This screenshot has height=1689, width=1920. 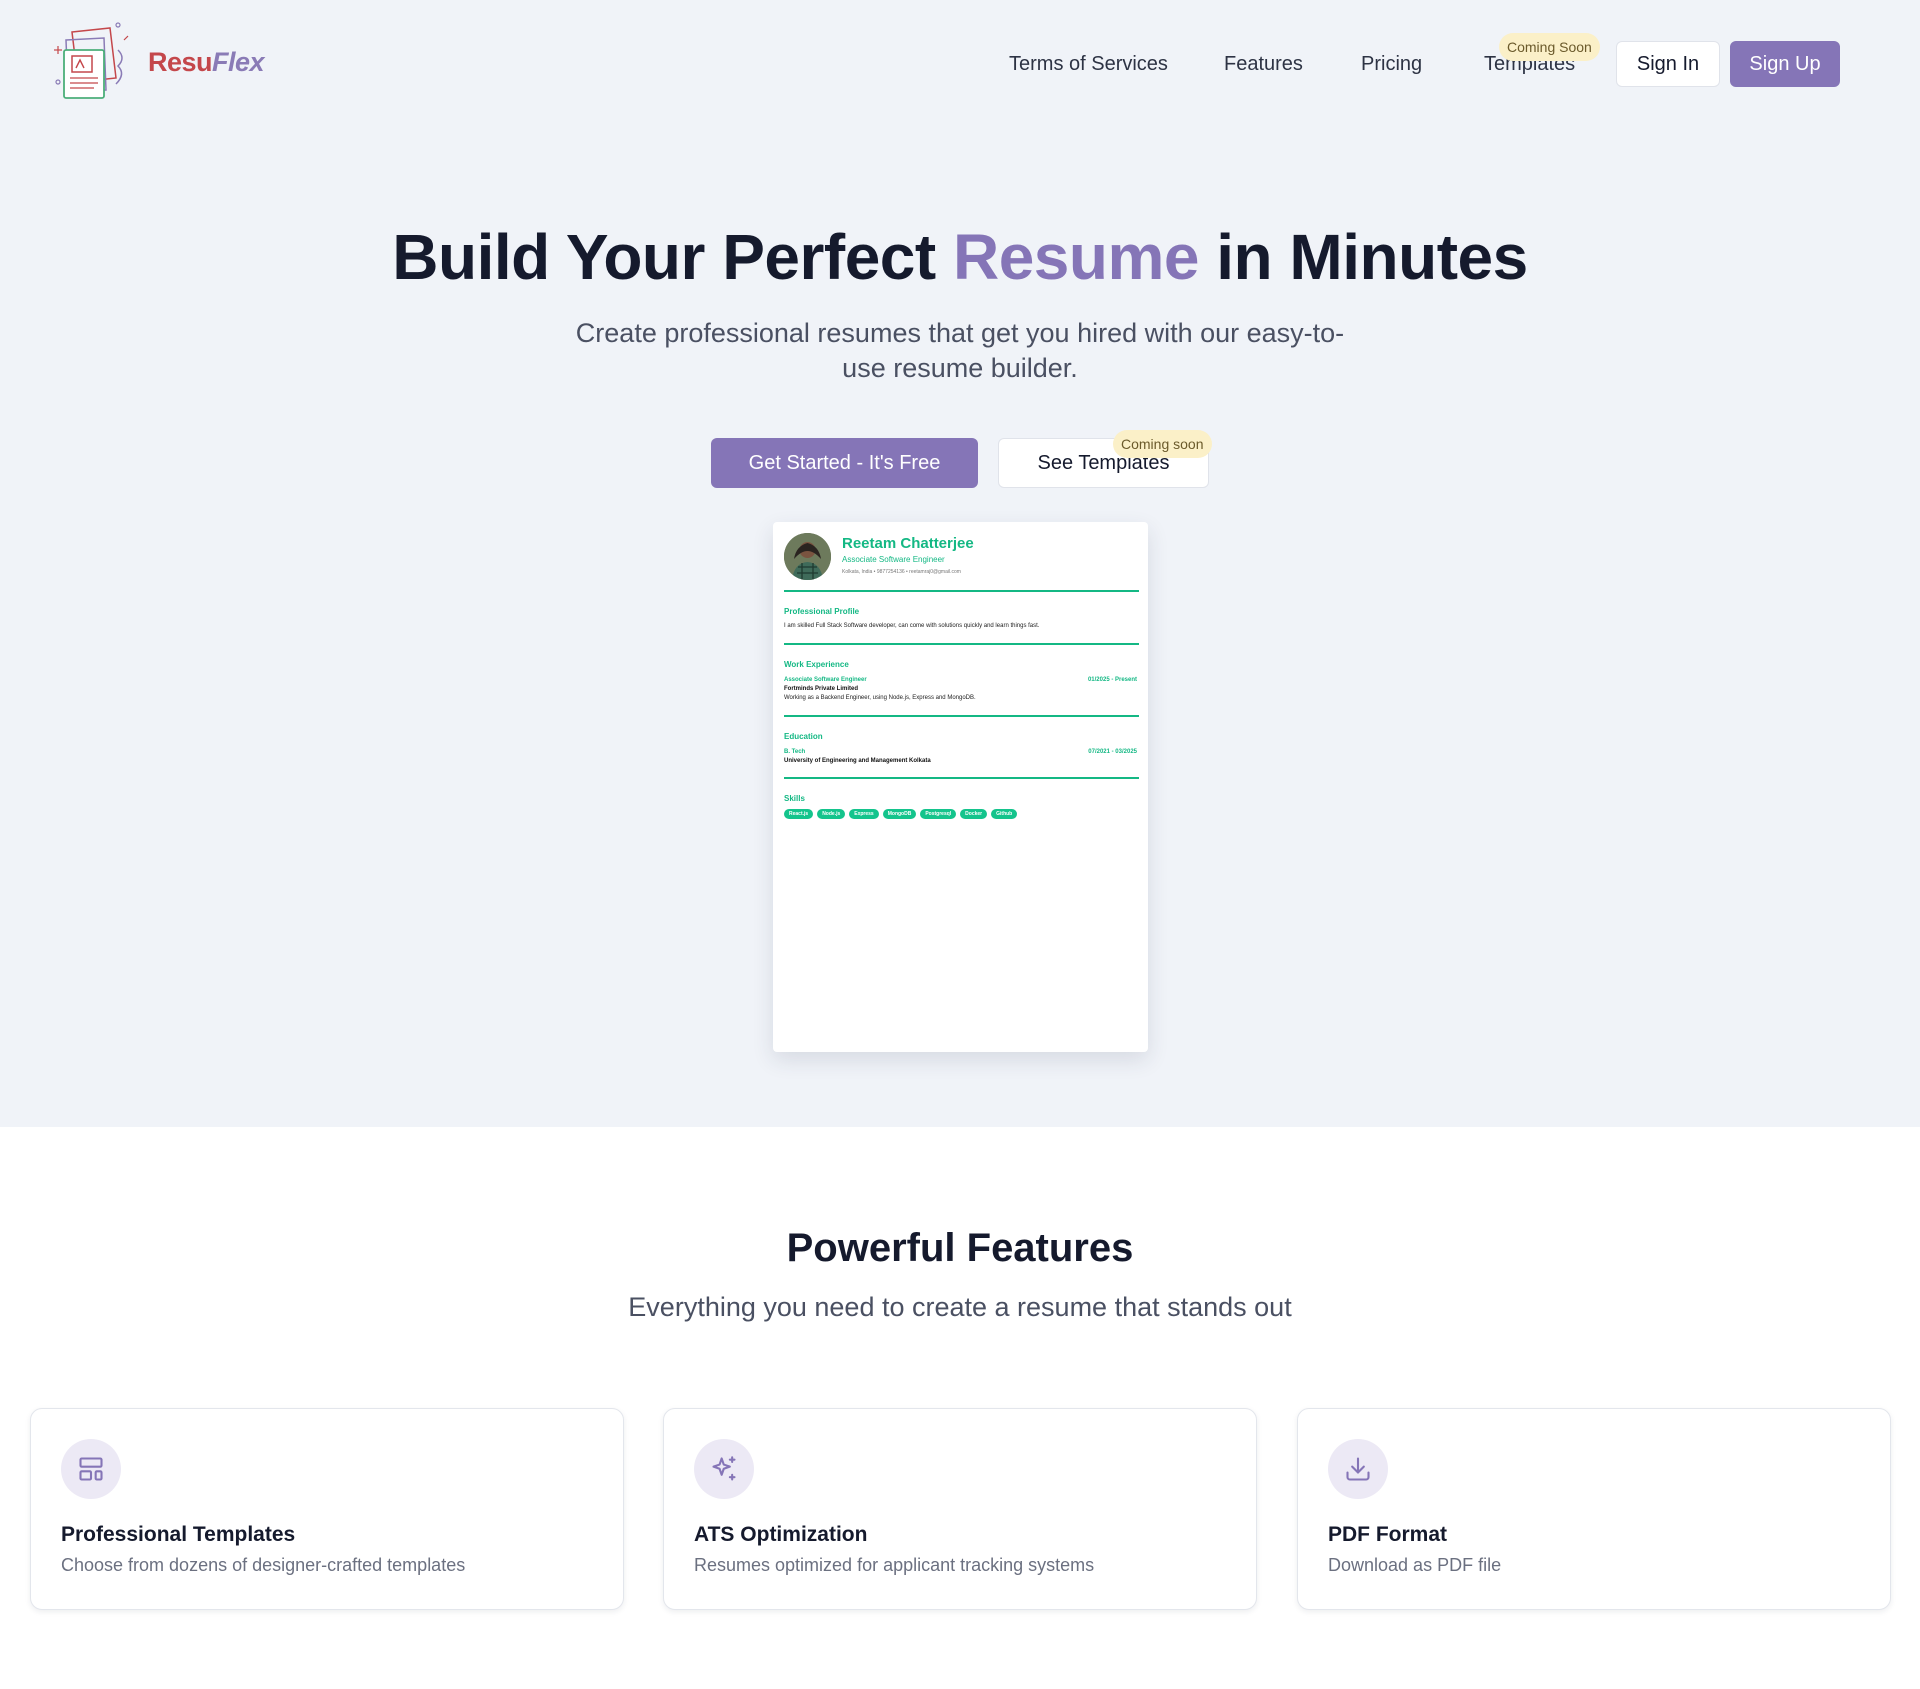 What do you see at coordinates (938, 814) in the screenshot?
I see `skill-chip: Postgresql` at bounding box center [938, 814].